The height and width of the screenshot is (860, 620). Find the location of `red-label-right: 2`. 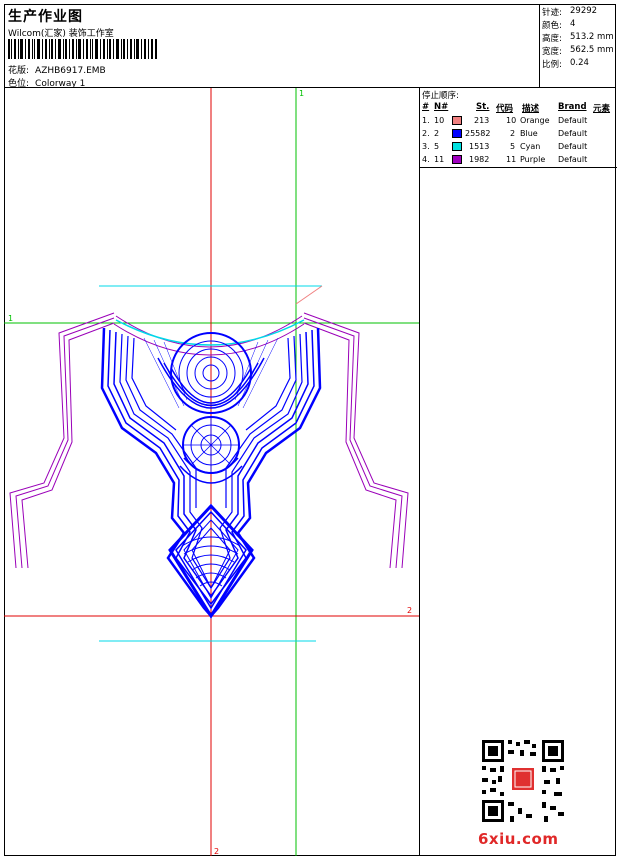

red-label-right: 2 is located at coordinates (409, 610).